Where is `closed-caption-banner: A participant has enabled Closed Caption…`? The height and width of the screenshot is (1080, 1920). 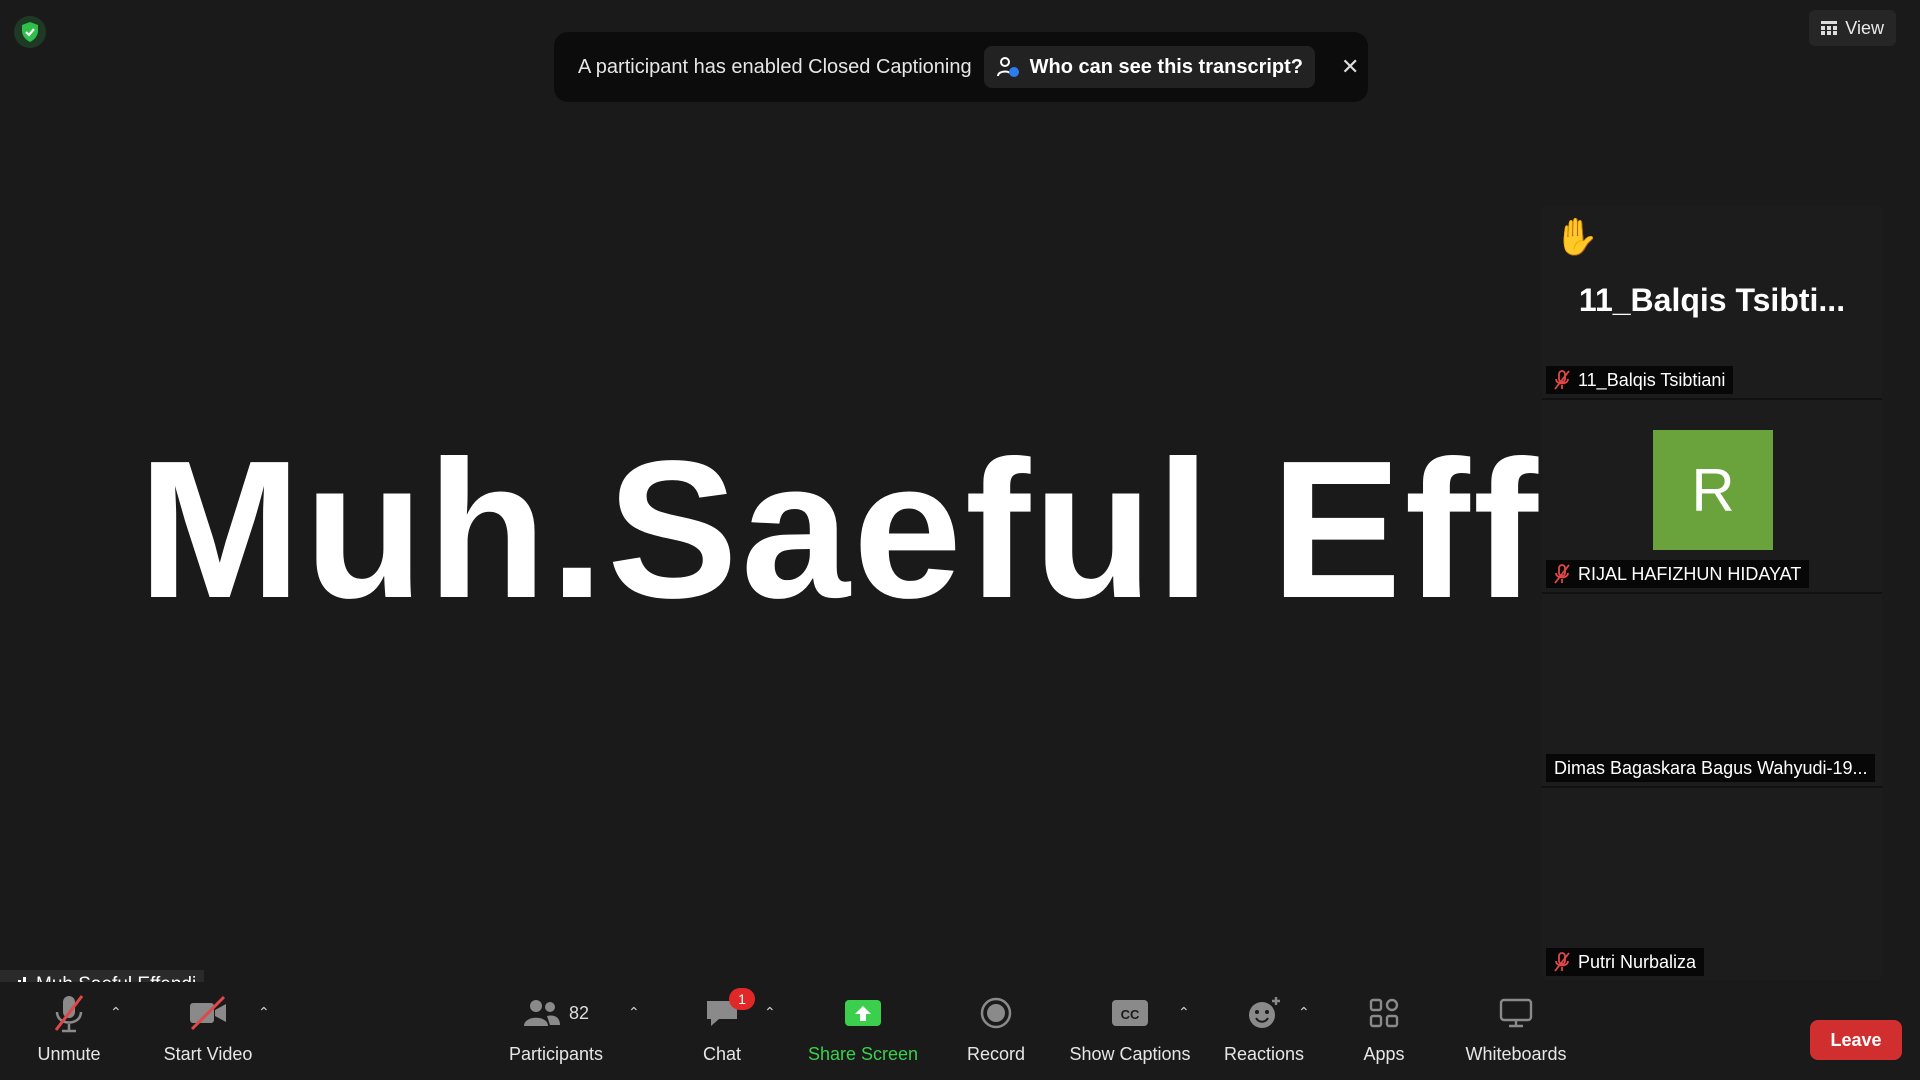 closed-caption-banner: A participant has enabled Closed Caption… is located at coordinates (961, 67).